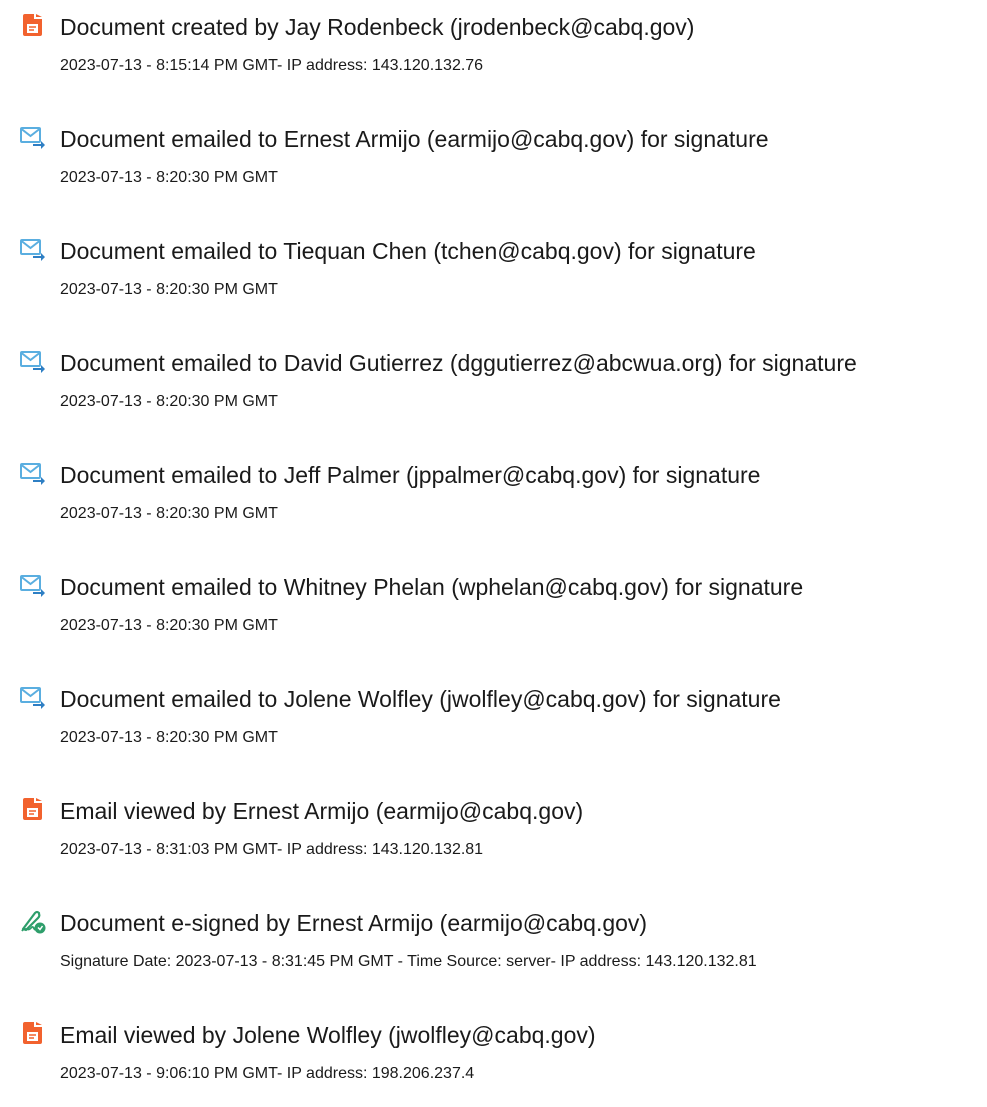 The image size is (987, 1107). Describe the element at coordinates (33, 921) in the screenshot. I see `e-sign-icon` at that location.